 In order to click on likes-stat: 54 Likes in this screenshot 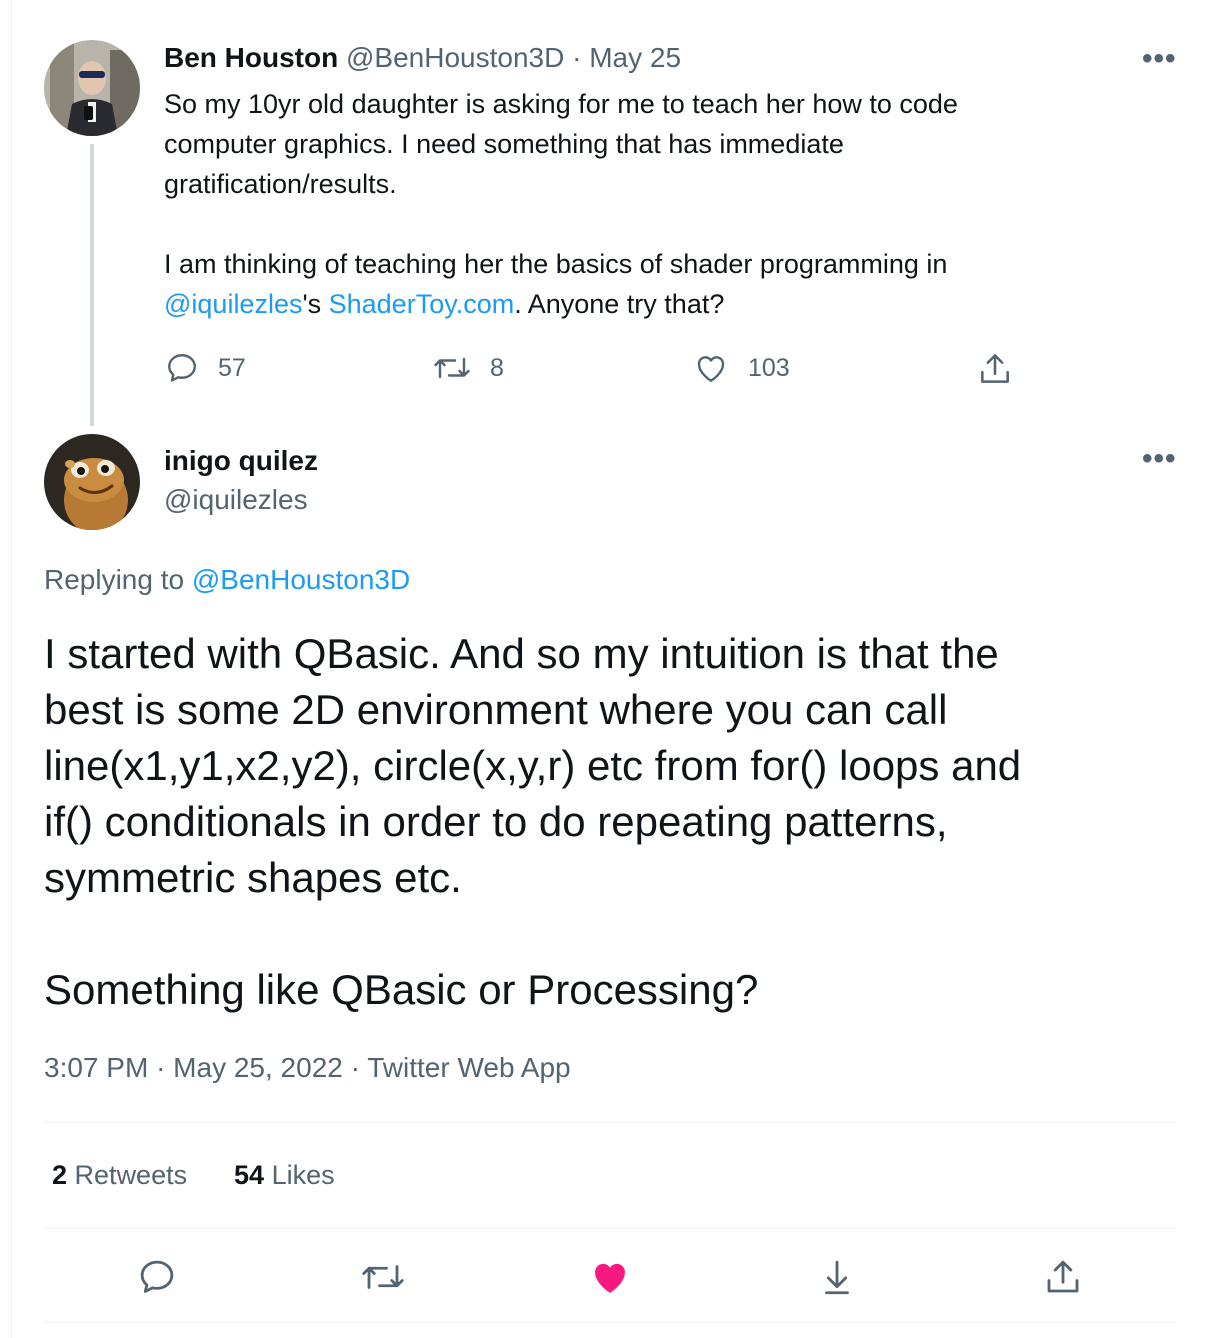, I will do `click(284, 1175)`.